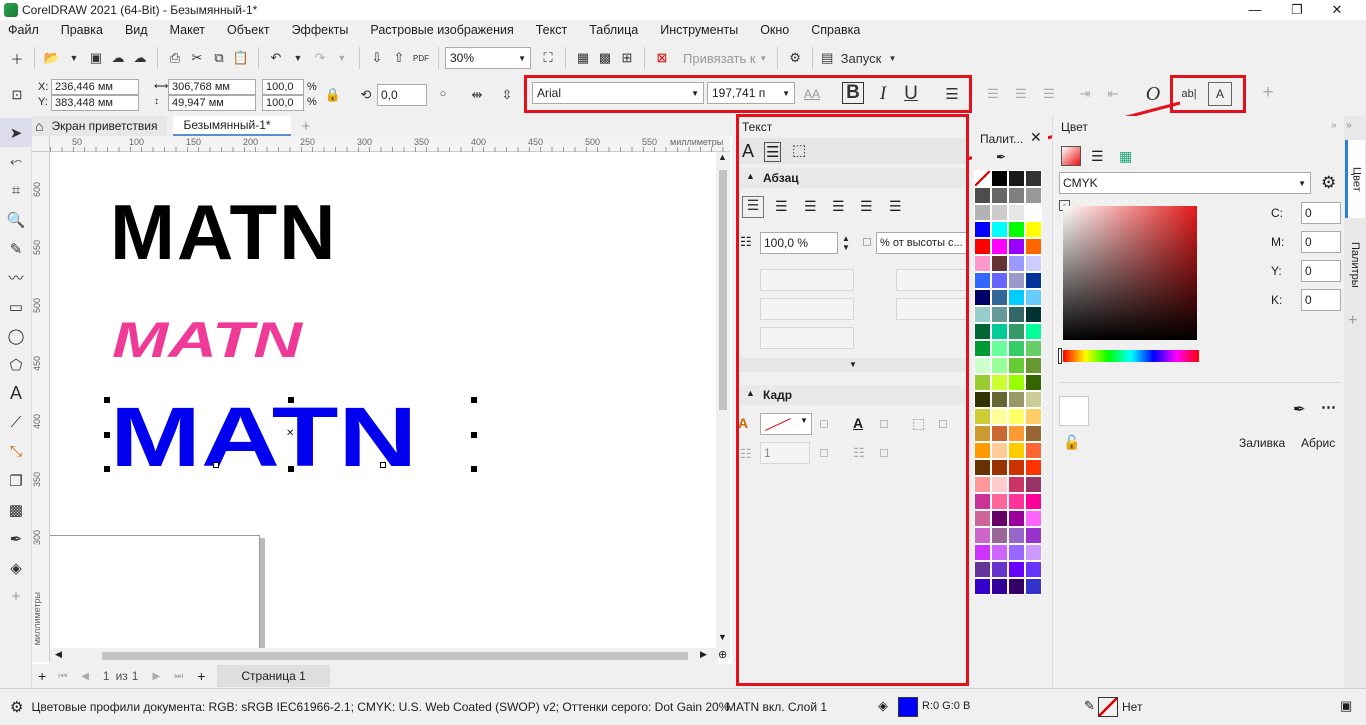  Describe the element at coordinates (16, 451) in the screenshot. I see `connector-tool-icon: ⤡` at that location.